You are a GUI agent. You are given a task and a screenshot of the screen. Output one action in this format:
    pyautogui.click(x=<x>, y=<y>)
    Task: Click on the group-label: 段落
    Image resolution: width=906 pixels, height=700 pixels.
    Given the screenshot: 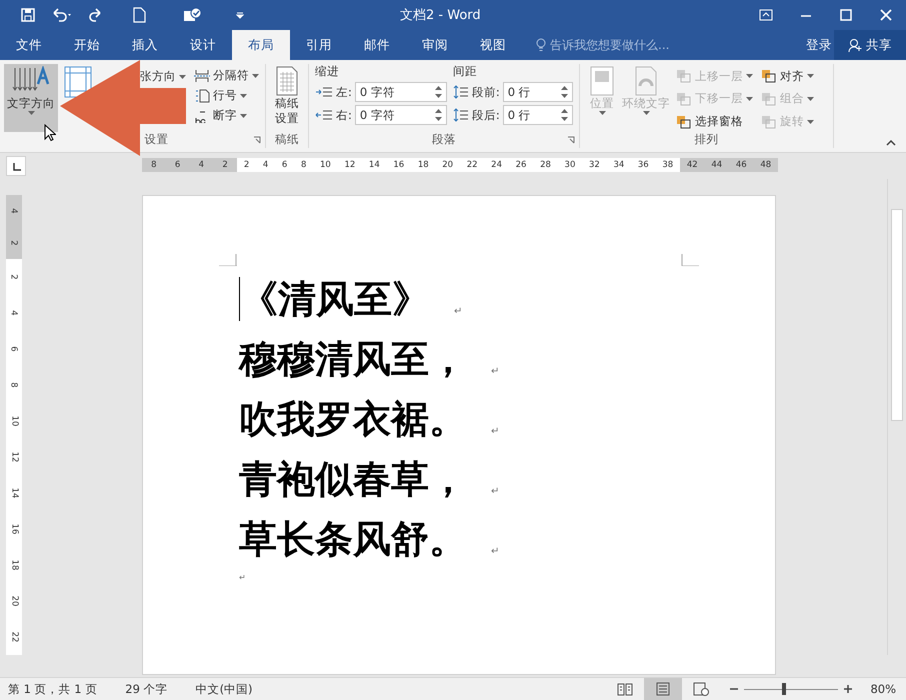 What is the action you would take?
    pyautogui.click(x=444, y=139)
    